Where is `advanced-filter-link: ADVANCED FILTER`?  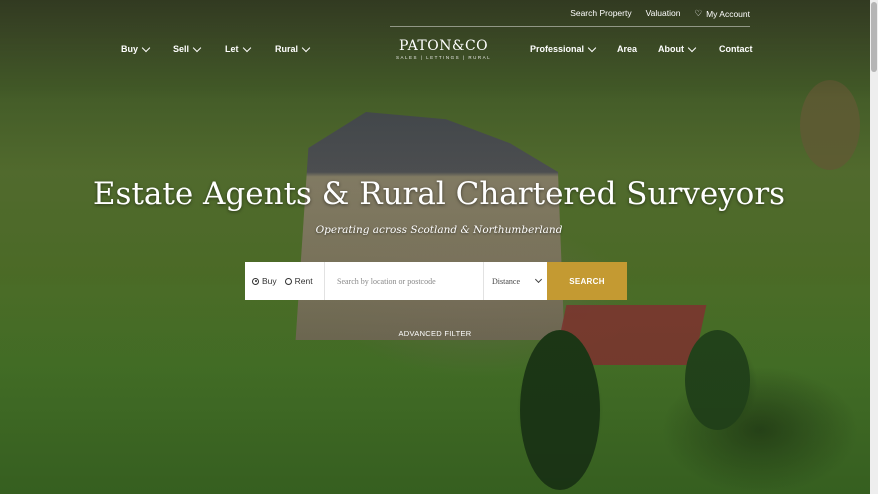
advanced-filter-link: ADVANCED FILTER is located at coordinates (435, 333).